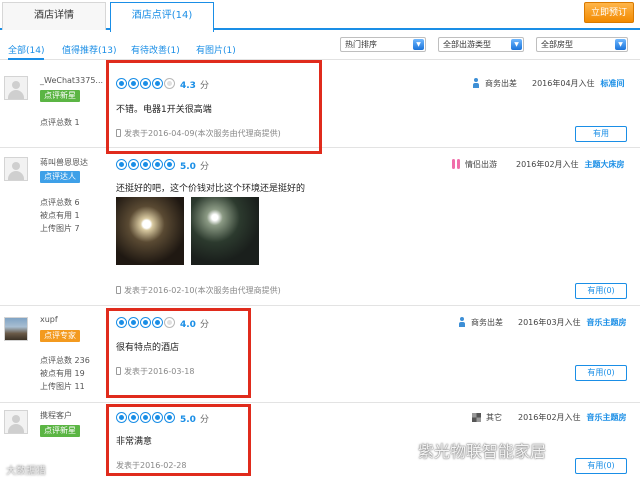  I want to click on couple-trip-icon, so click(456, 164).